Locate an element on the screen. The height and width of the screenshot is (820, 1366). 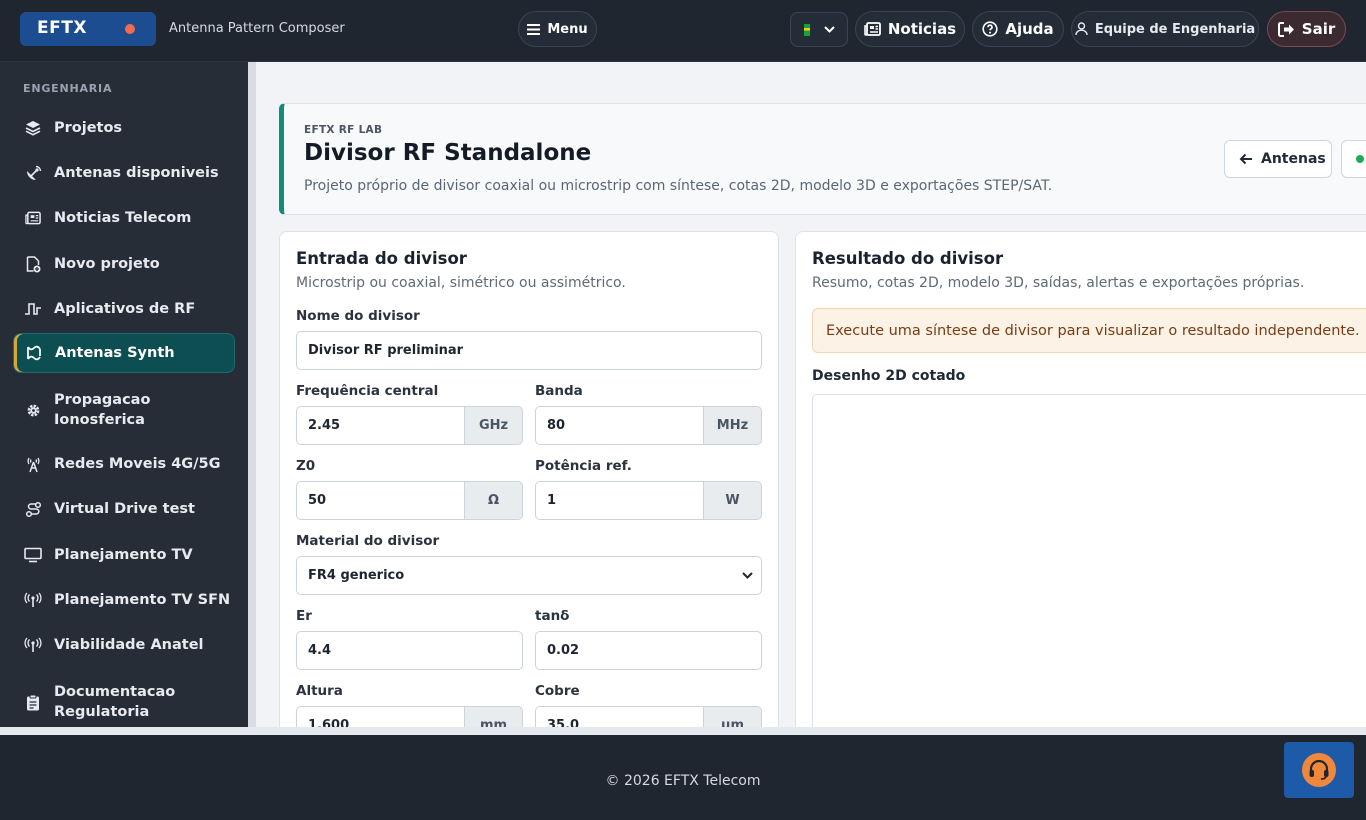
menu-label: Menu is located at coordinates (567, 29).